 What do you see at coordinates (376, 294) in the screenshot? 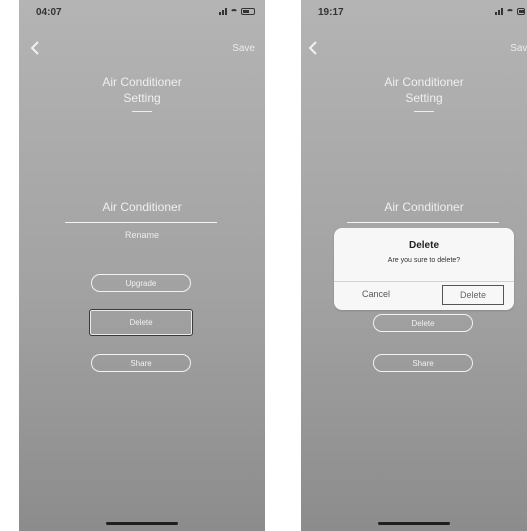
I see `dialog-cancel-button: Cancel` at bounding box center [376, 294].